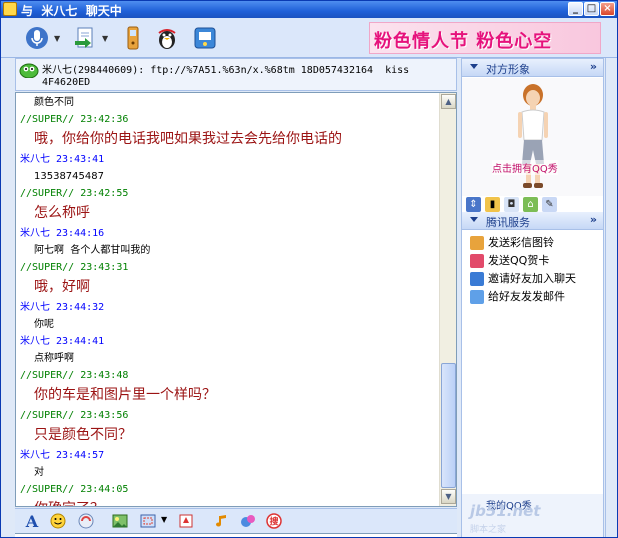  I want to click on file-transfer-button: ▼, so click(89, 38).